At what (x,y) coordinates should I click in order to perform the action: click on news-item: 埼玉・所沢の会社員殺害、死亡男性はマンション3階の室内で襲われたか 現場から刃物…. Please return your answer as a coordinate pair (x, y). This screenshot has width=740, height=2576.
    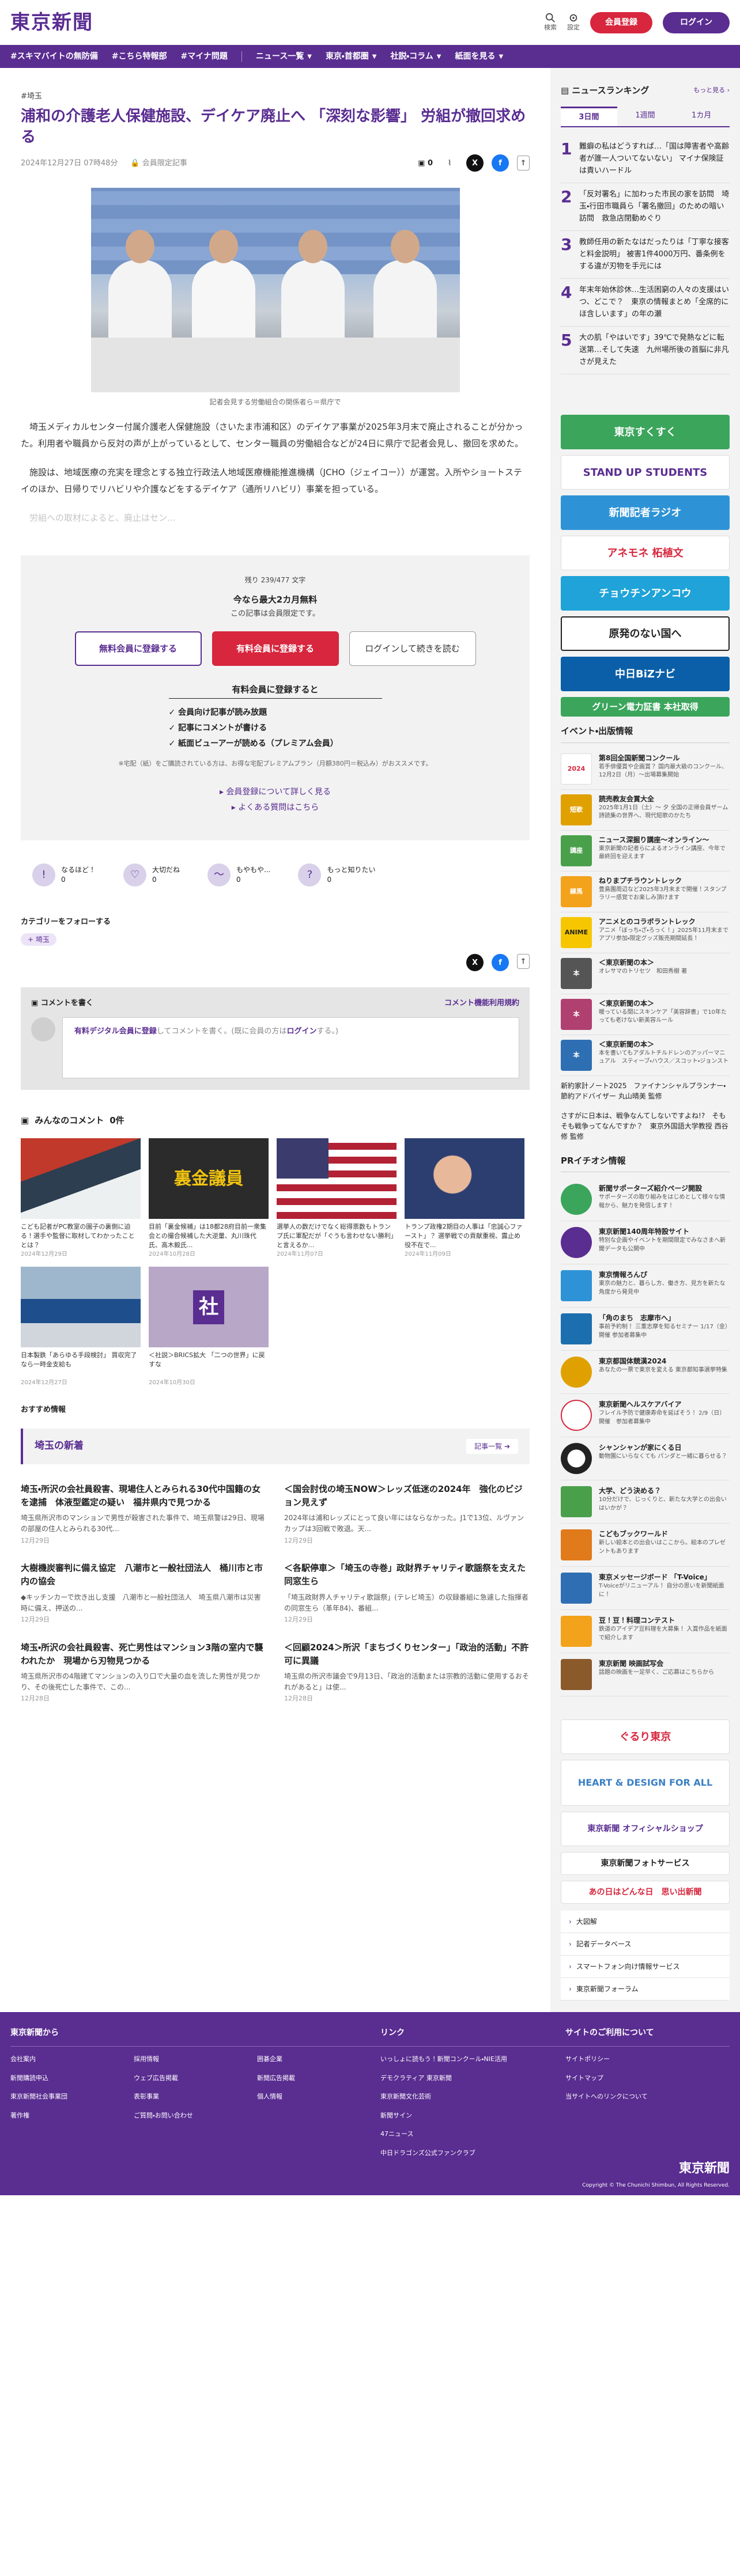
    Looking at the image, I should click on (143, 1680).